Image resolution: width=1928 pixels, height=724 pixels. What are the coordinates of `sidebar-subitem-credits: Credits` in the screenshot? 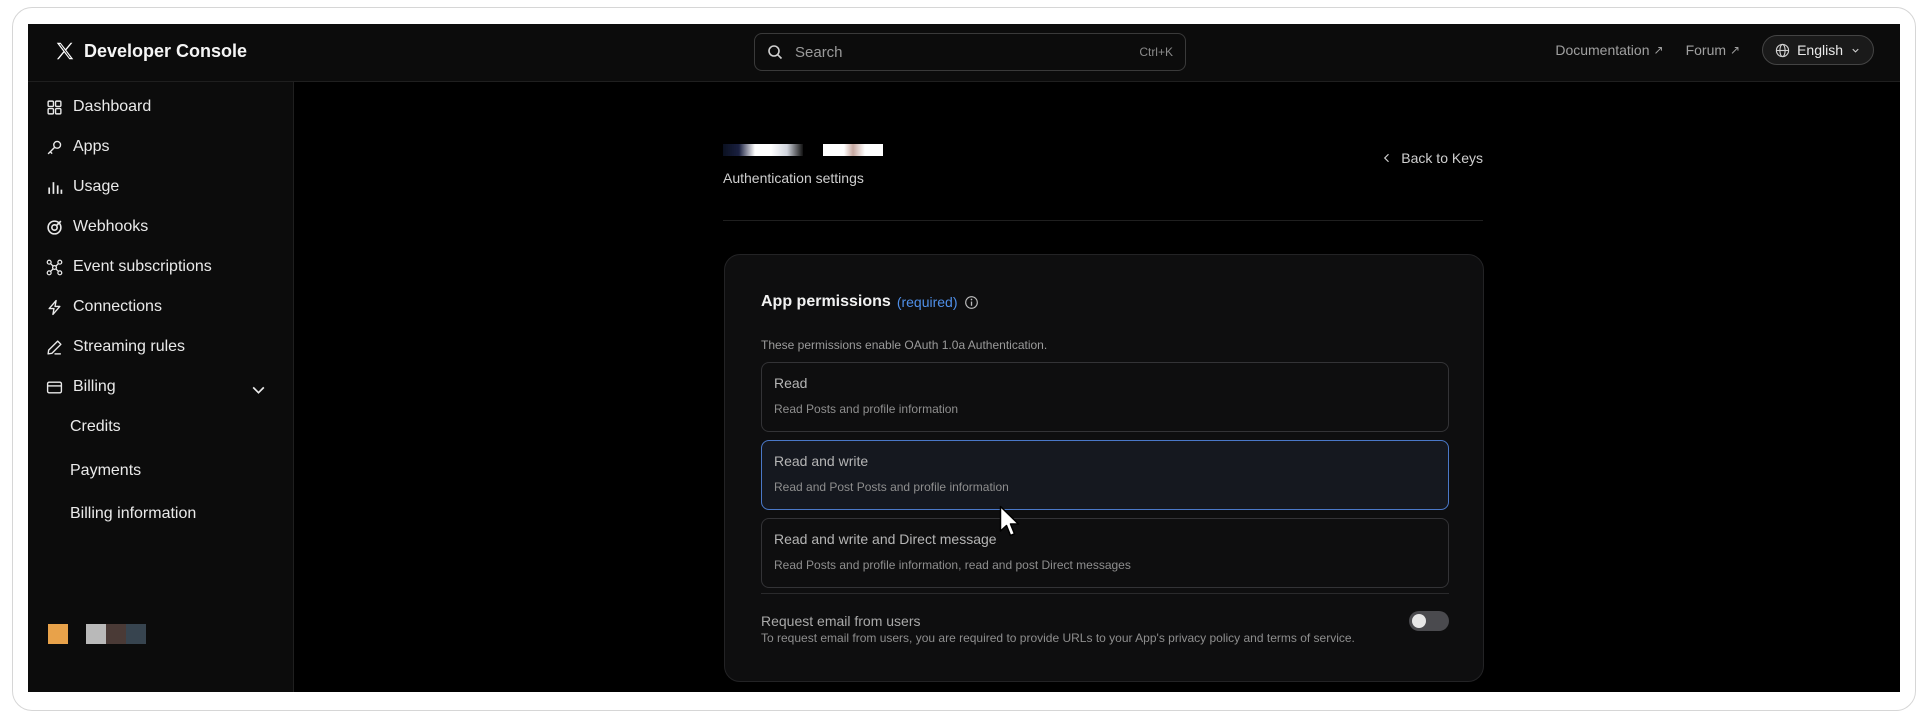 It's located at (95, 427).